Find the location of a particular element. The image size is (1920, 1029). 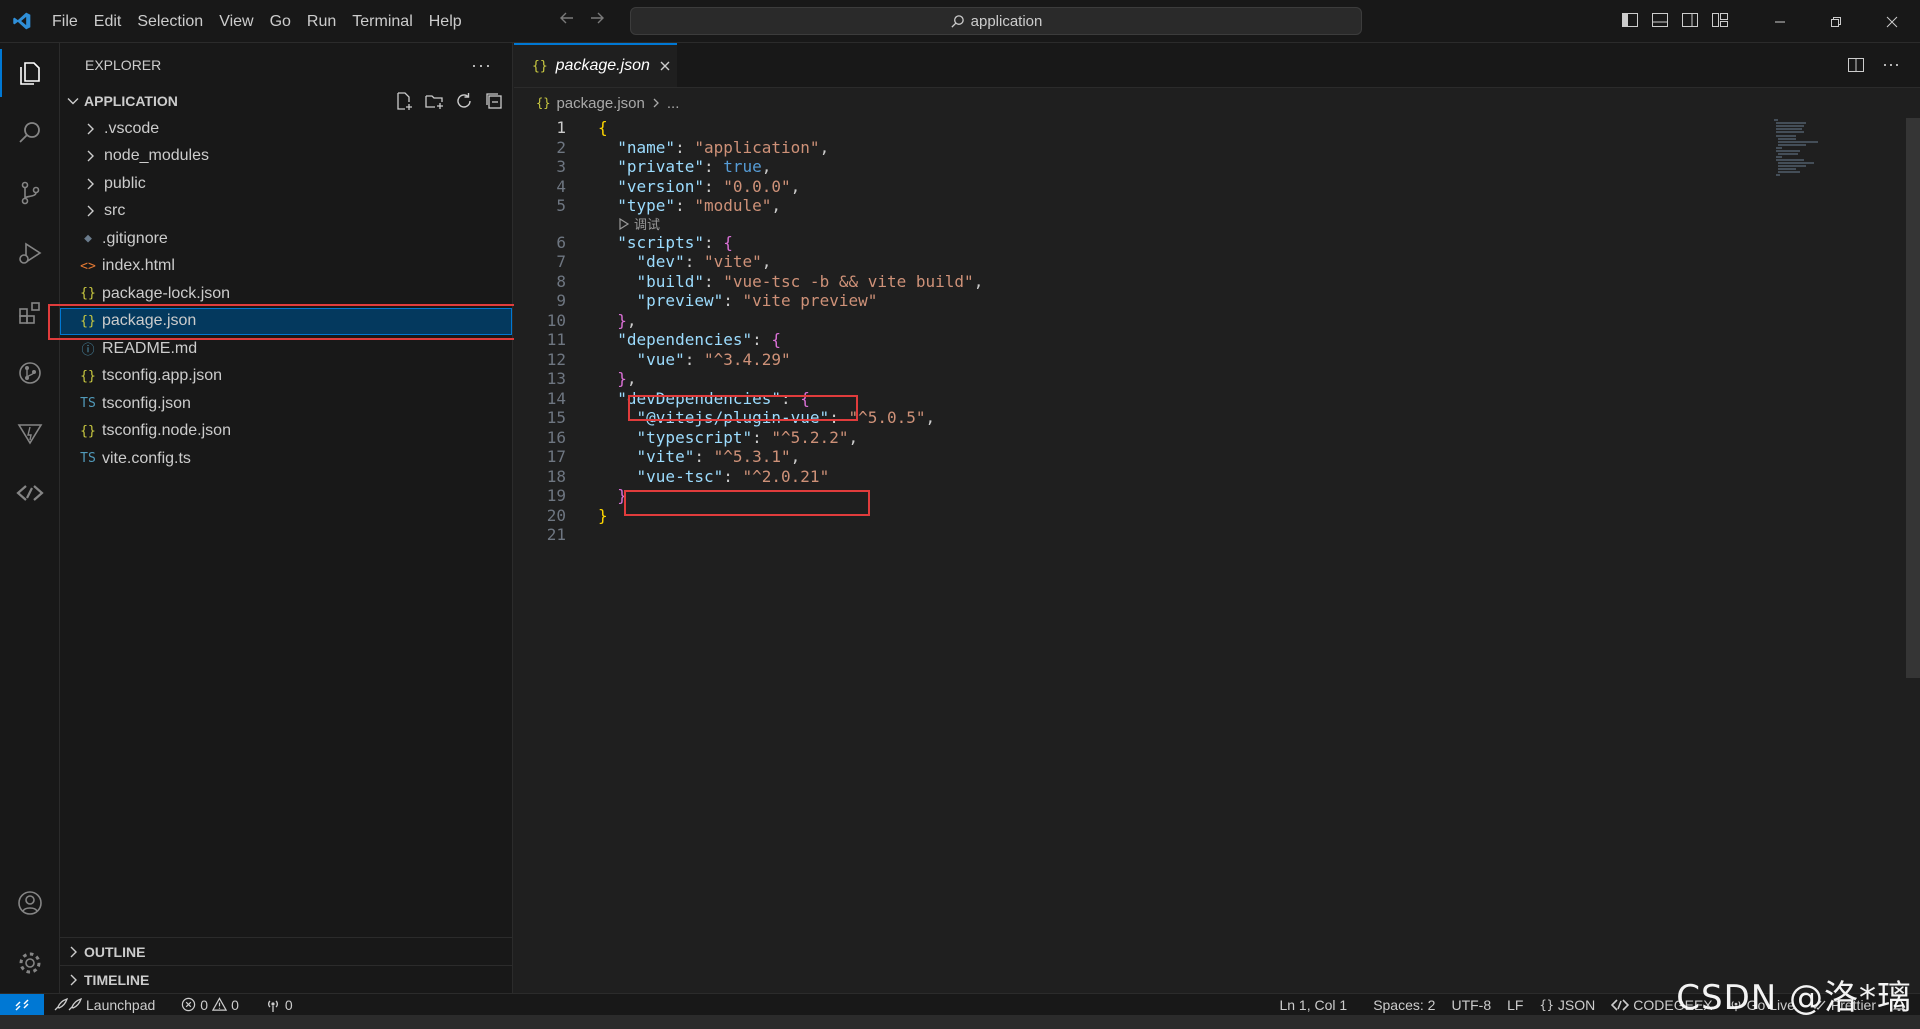

line-number: 5 is located at coordinates (561, 205).